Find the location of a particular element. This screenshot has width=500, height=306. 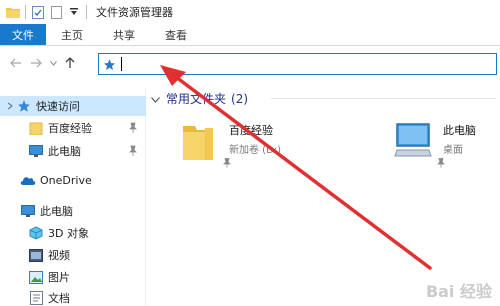

tile-location: 桌面 is located at coordinates (453, 150).